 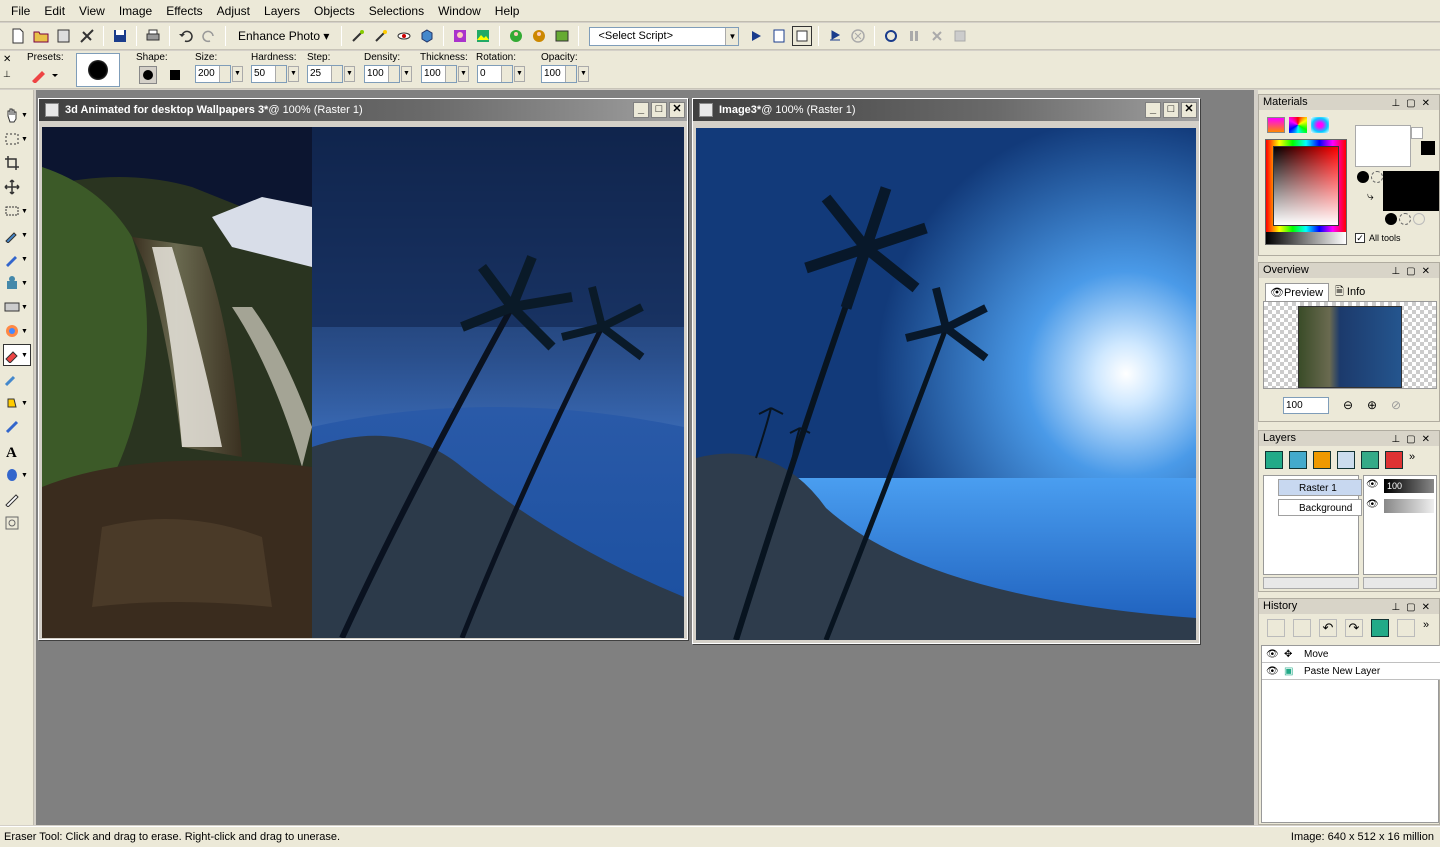 What do you see at coordinates (275, 74) in the screenshot?
I see `hardness-input: 50 ▼` at bounding box center [275, 74].